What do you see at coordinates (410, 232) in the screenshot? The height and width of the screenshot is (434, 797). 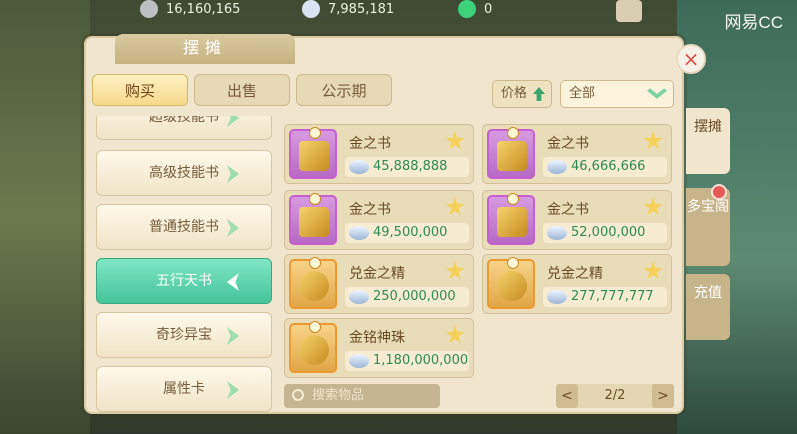 I see `price-value: 49,500,000` at bounding box center [410, 232].